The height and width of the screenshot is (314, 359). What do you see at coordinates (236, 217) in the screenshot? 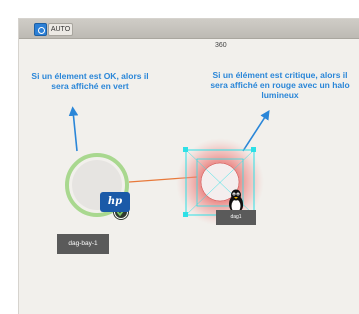
I see `node-label-critical: dag1` at bounding box center [236, 217].